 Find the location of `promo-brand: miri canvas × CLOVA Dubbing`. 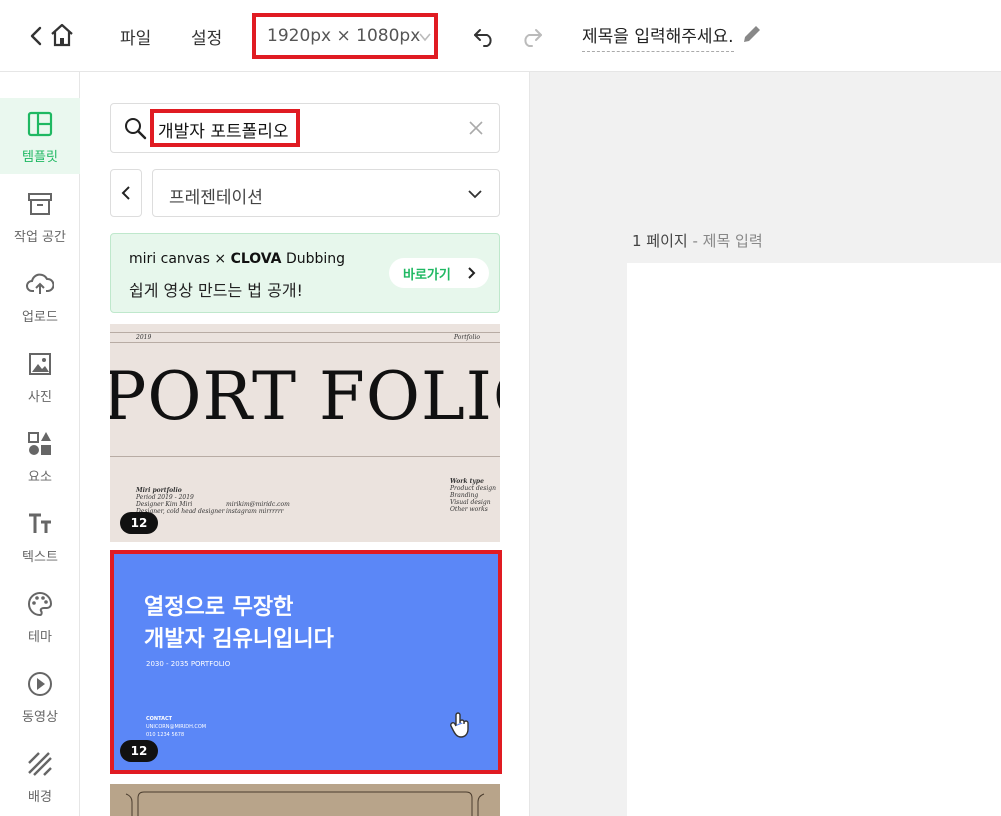

promo-brand: miri canvas × CLOVA Dubbing is located at coordinates (237, 259).